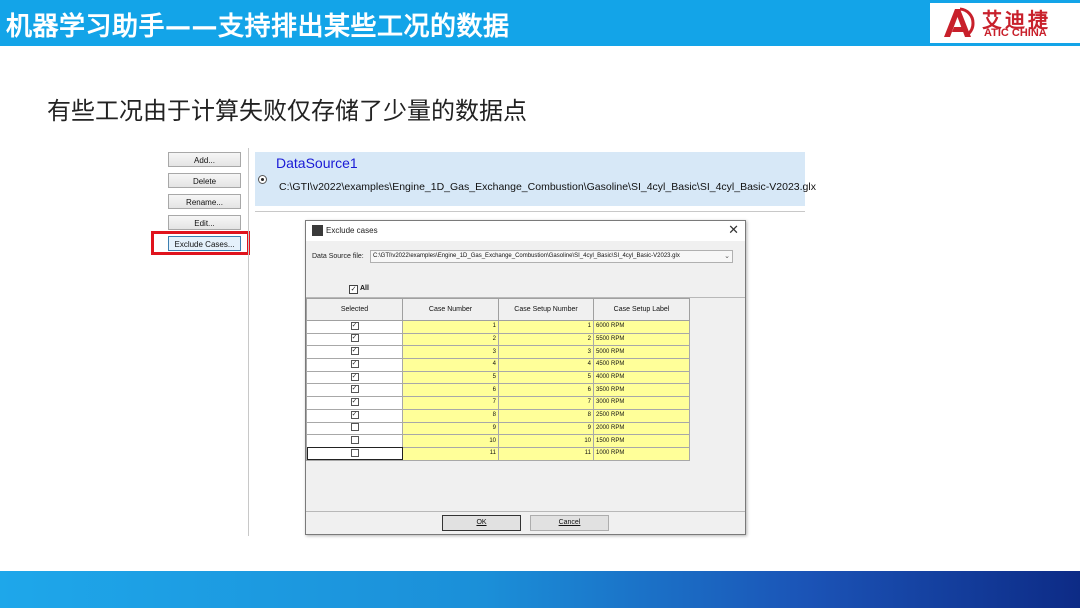 Image resolution: width=1080 pixels, height=608 pixels. Describe the element at coordinates (354, 309) in the screenshot. I see `column-header-selected: Selected` at that location.